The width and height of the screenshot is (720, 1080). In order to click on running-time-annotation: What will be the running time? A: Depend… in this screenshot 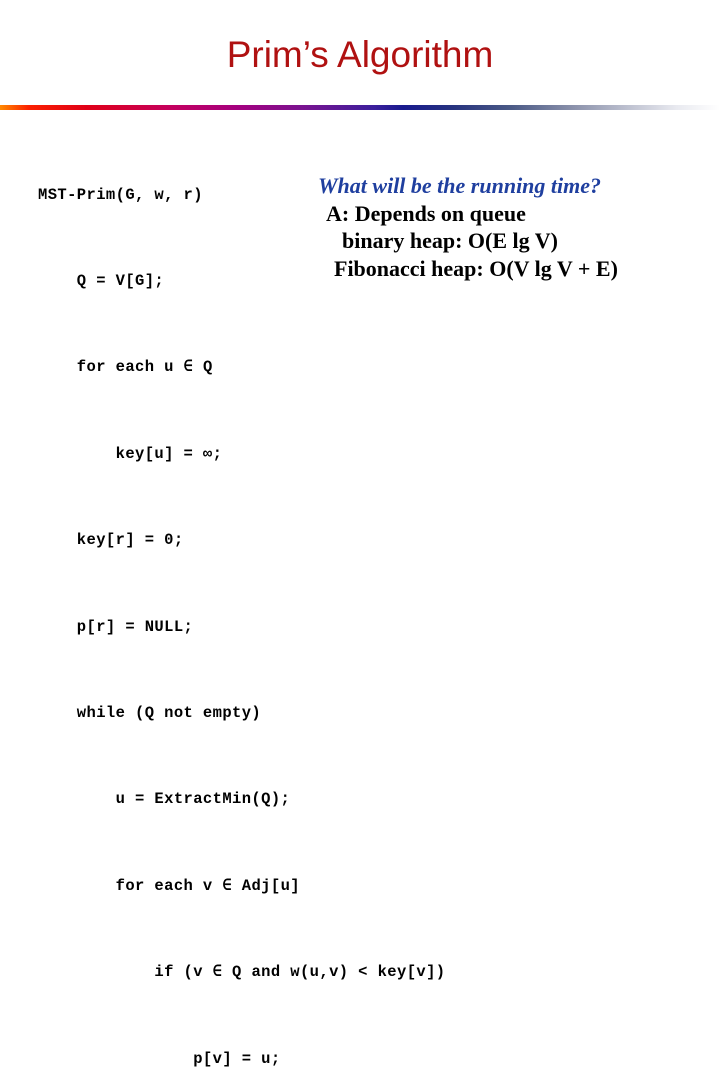, I will do `click(519, 227)`.